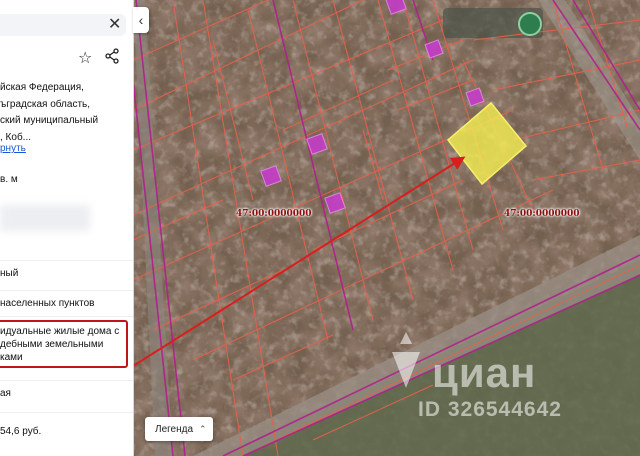 Image resolution: width=640 pixels, height=456 pixels. What do you see at coordinates (9, 179) in the screenshot?
I see `area-value: в. м` at bounding box center [9, 179].